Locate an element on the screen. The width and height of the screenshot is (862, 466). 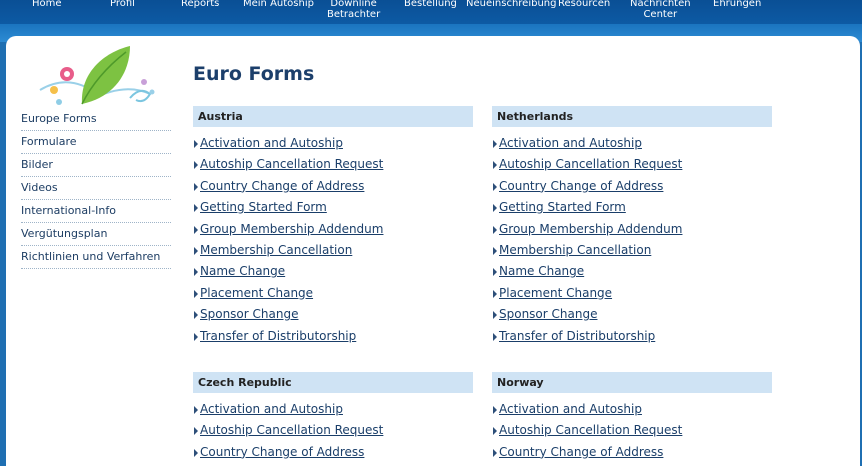
sidebar-item-bilder: Bilder is located at coordinates (96, 165).